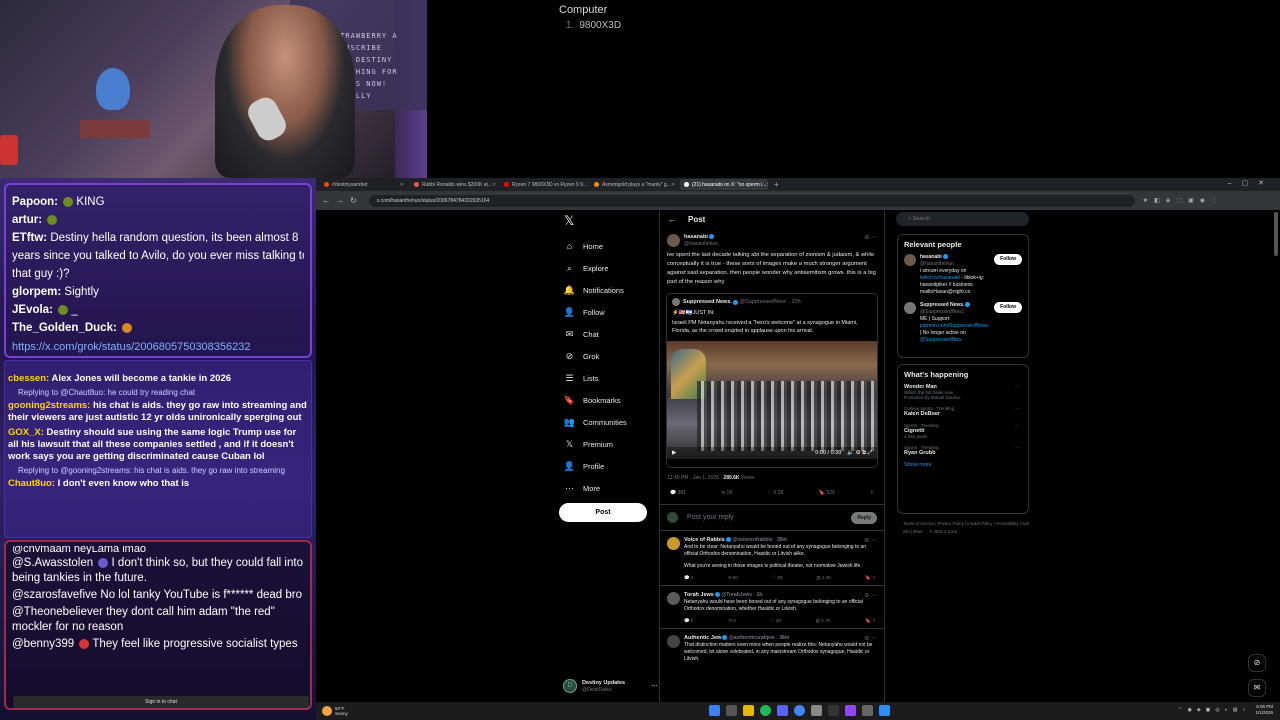 Image resolution: width=1280 pixels, height=720 pixels. What do you see at coordinates (1264, 710) in the screenshot?
I see `clock: 5:06 PM 1/1/2026` at bounding box center [1264, 710].